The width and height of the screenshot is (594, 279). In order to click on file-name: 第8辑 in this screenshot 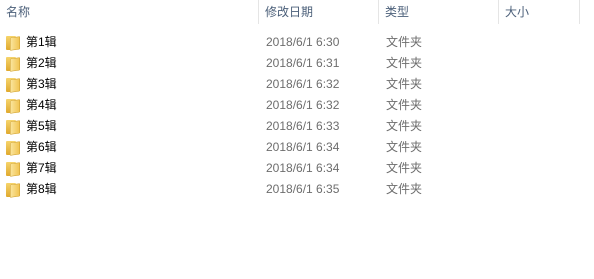, I will do `click(41, 189)`.